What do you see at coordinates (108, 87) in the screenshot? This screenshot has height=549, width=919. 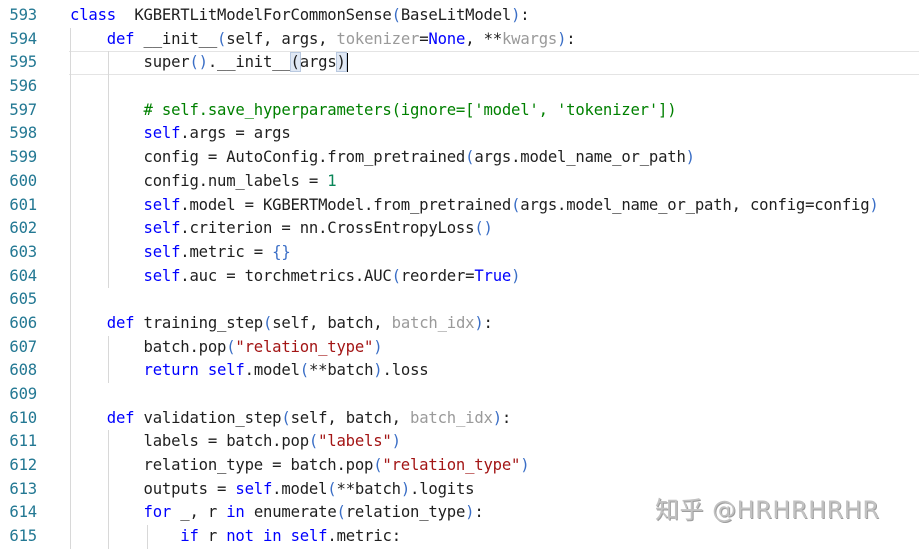 I see `indent-guide` at bounding box center [108, 87].